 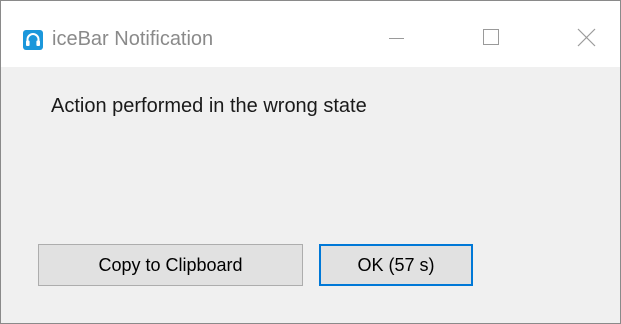 I want to click on window-title: iceBar Notification, so click(x=133, y=39).